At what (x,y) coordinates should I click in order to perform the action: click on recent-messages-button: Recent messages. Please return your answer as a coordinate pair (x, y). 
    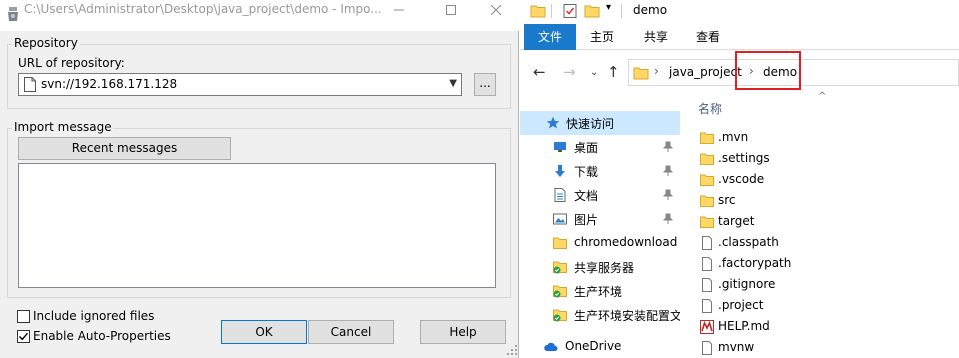
    Looking at the image, I should click on (124, 148).